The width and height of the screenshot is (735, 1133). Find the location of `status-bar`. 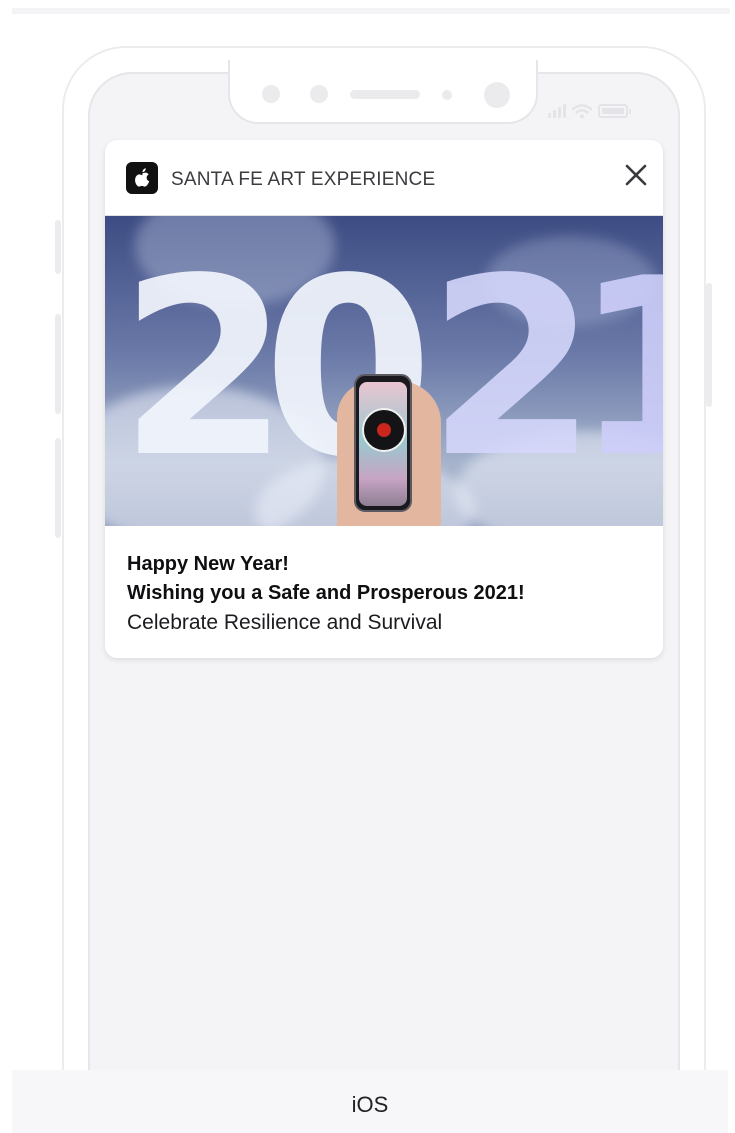

status-bar is located at coordinates (589, 111).